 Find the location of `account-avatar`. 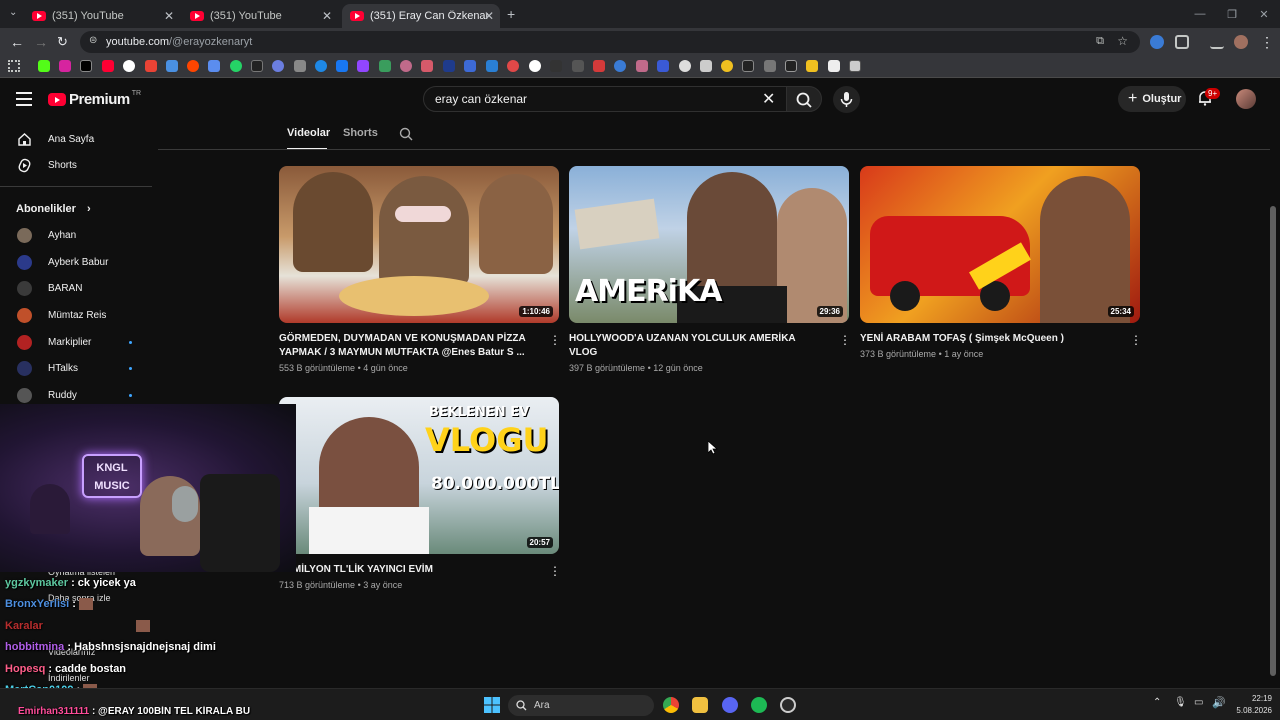

account-avatar is located at coordinates (1246, 99).